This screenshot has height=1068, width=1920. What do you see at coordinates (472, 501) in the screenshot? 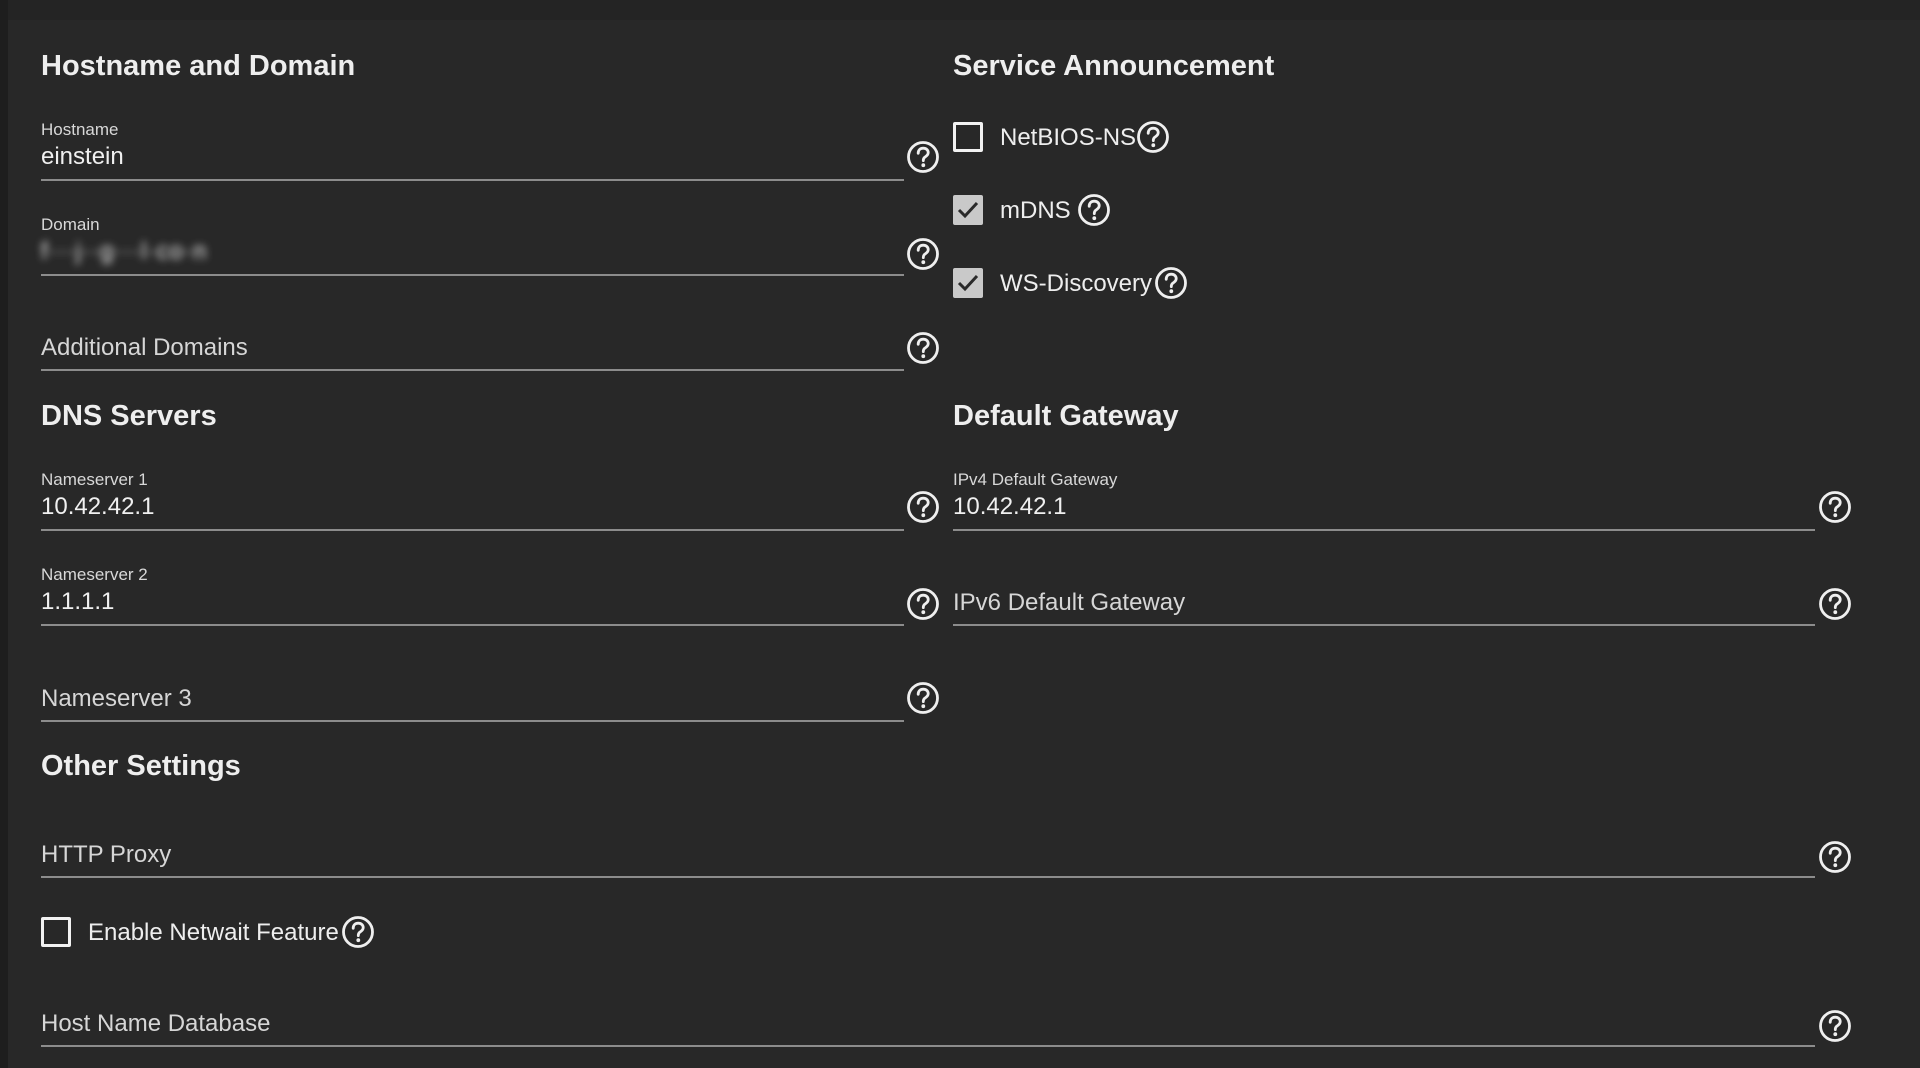
I see `nameserver1-field: Nameserver 1 10.42.42.1` at bounding box center [472, 501].